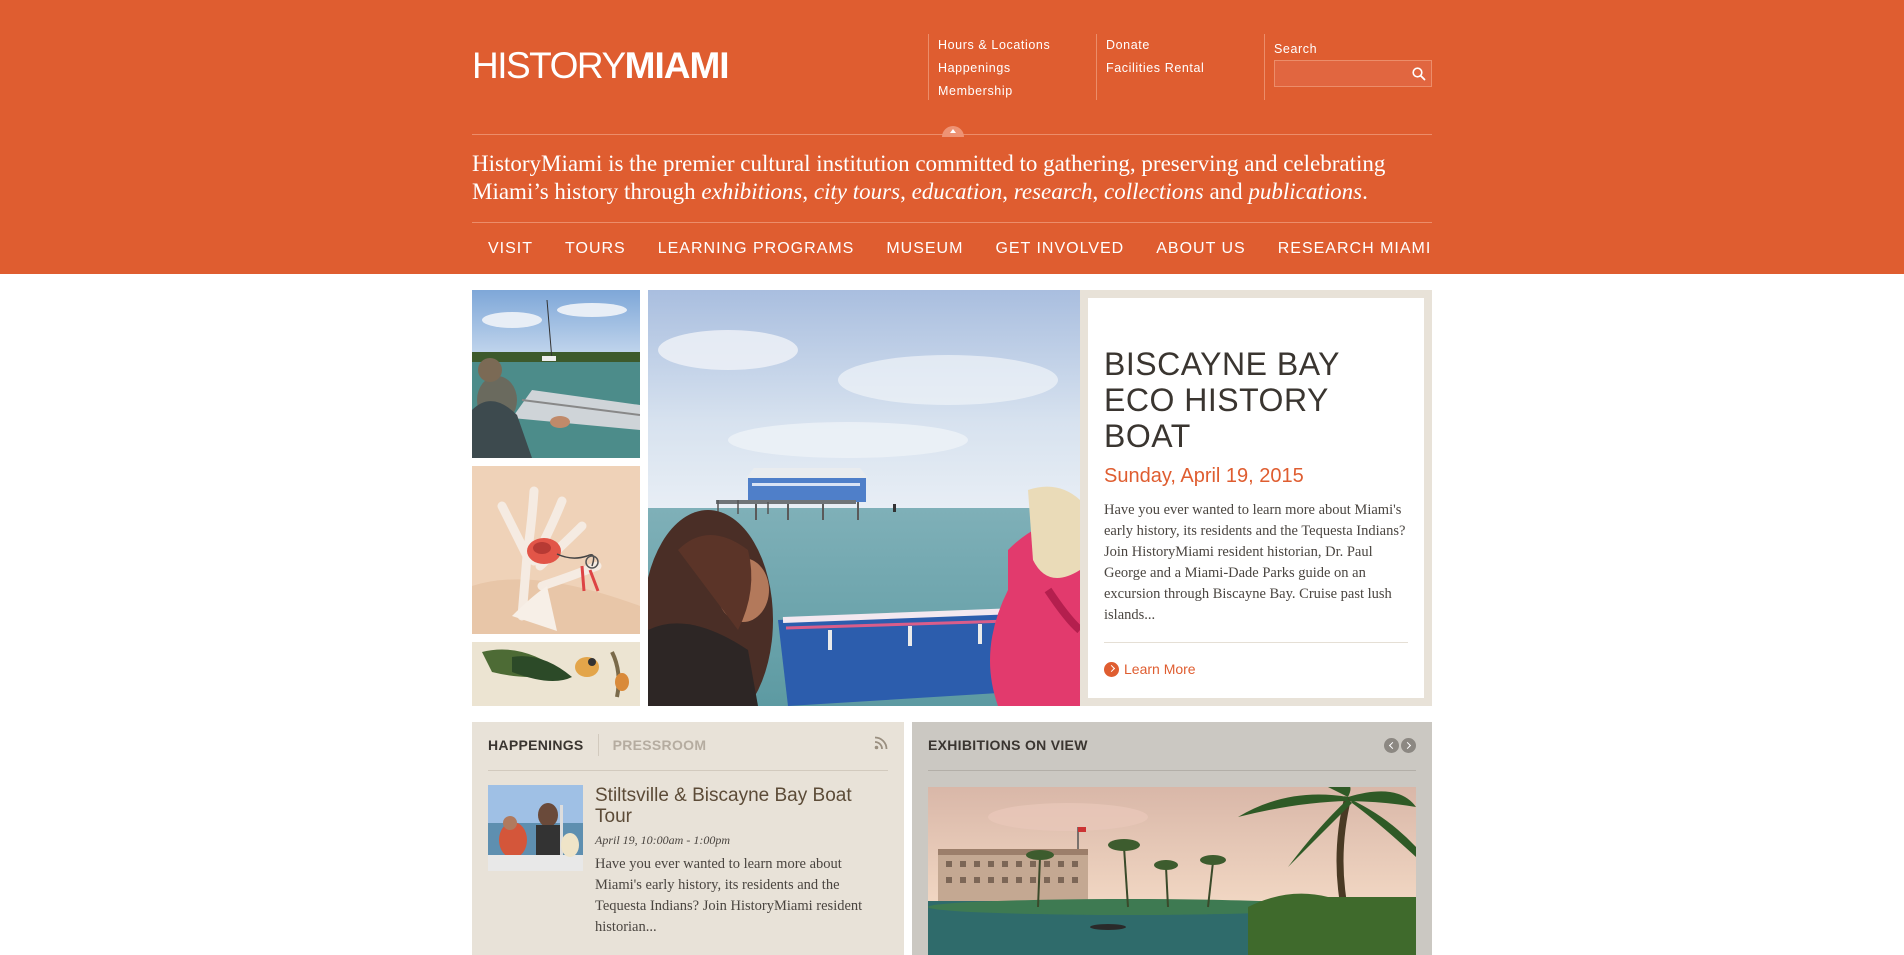  Describe the element at coordinates (1256, 642) in the screenshot. I see `feature-divider` at that location.